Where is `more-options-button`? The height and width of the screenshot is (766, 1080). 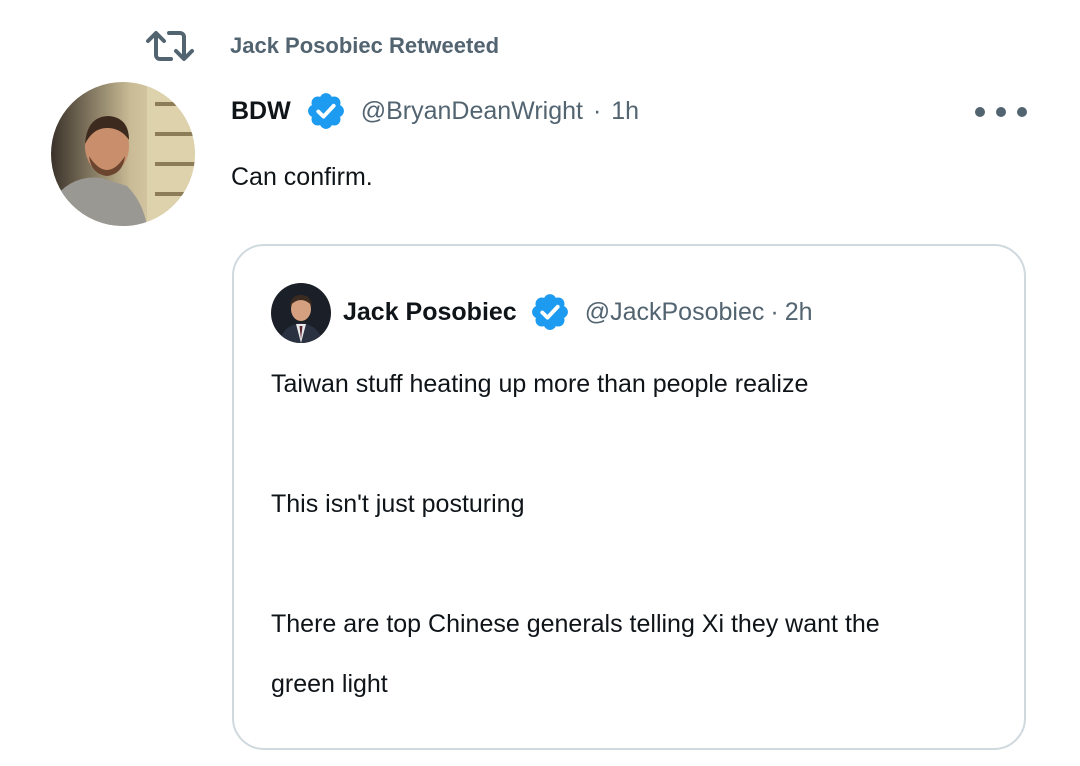 more-options-button is located at coordinates (1001, 112).